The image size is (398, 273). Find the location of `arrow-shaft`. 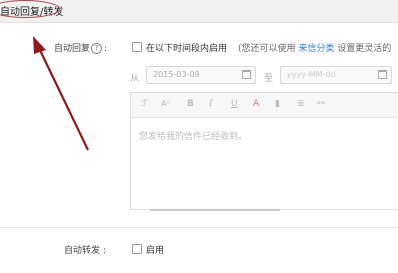

arrow-shaft is located at coordinates (63, 98).